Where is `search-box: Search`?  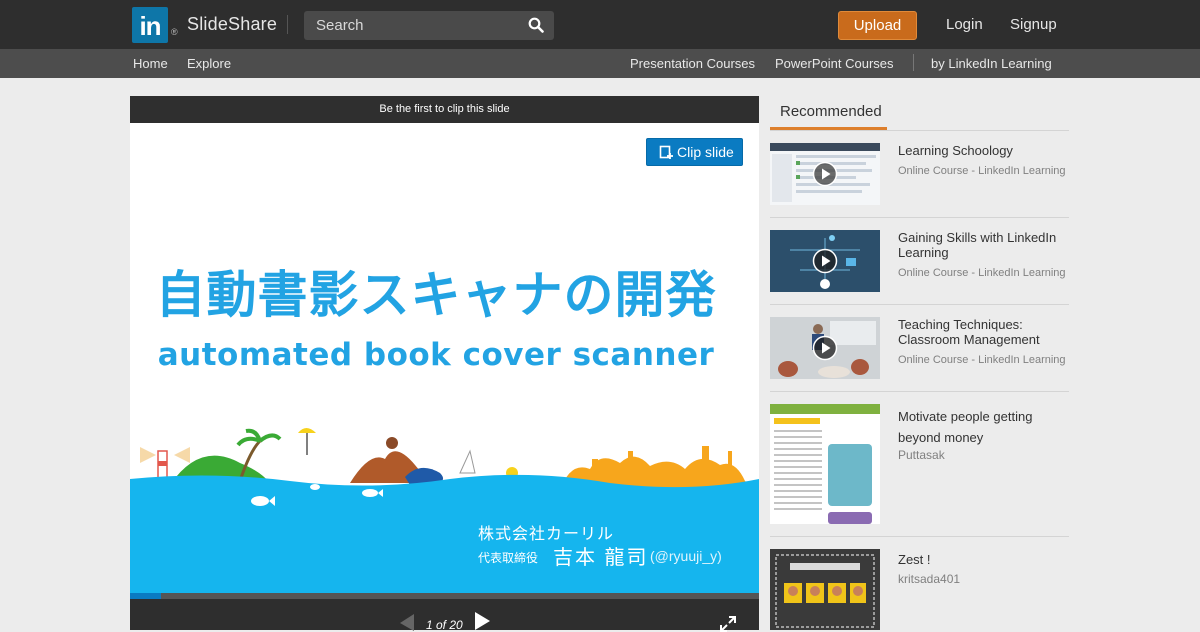
search-box: Search is located at coordinates (429, 25).